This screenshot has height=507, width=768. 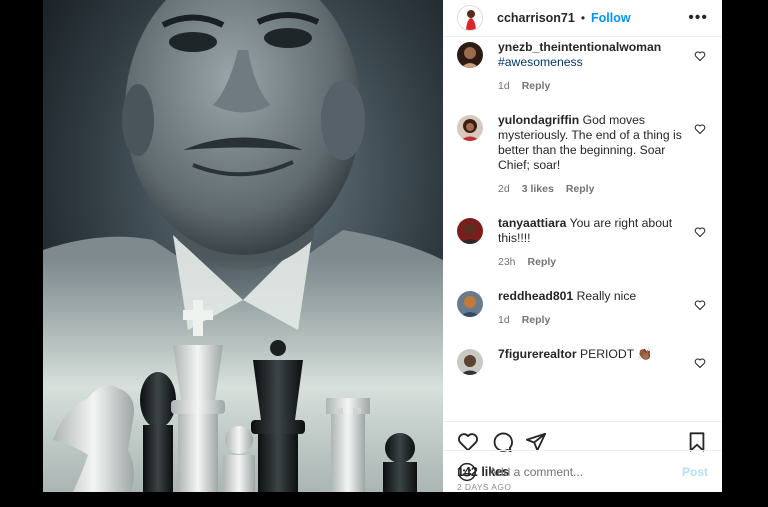 I want to click on ellipsis-icon: •••, so click(x=698, y=18).